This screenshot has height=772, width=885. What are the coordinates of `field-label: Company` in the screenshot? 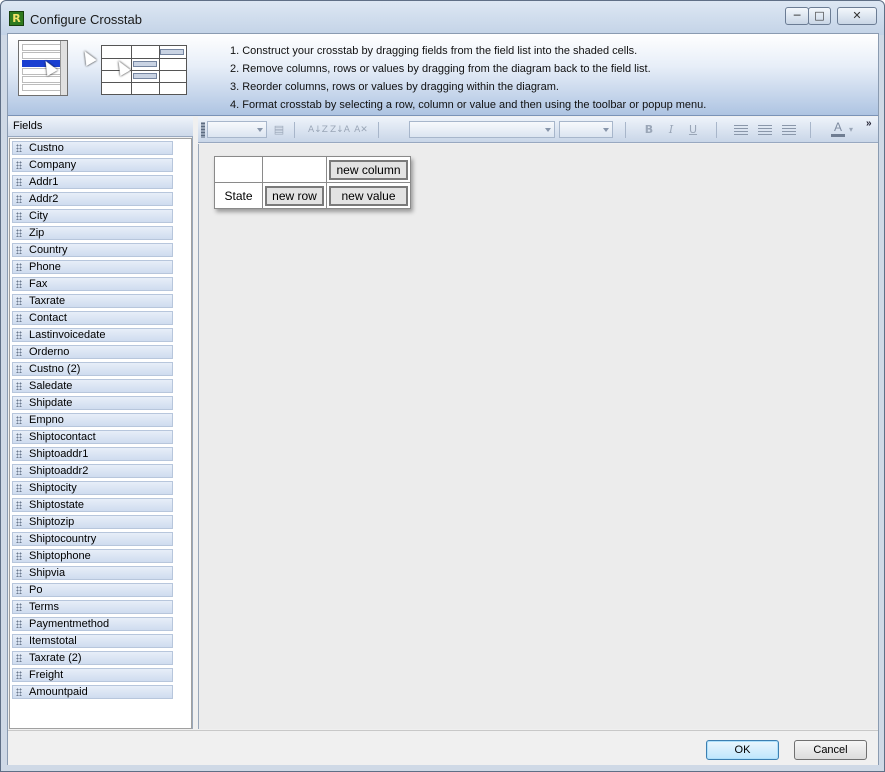 It's located at (53, 165).